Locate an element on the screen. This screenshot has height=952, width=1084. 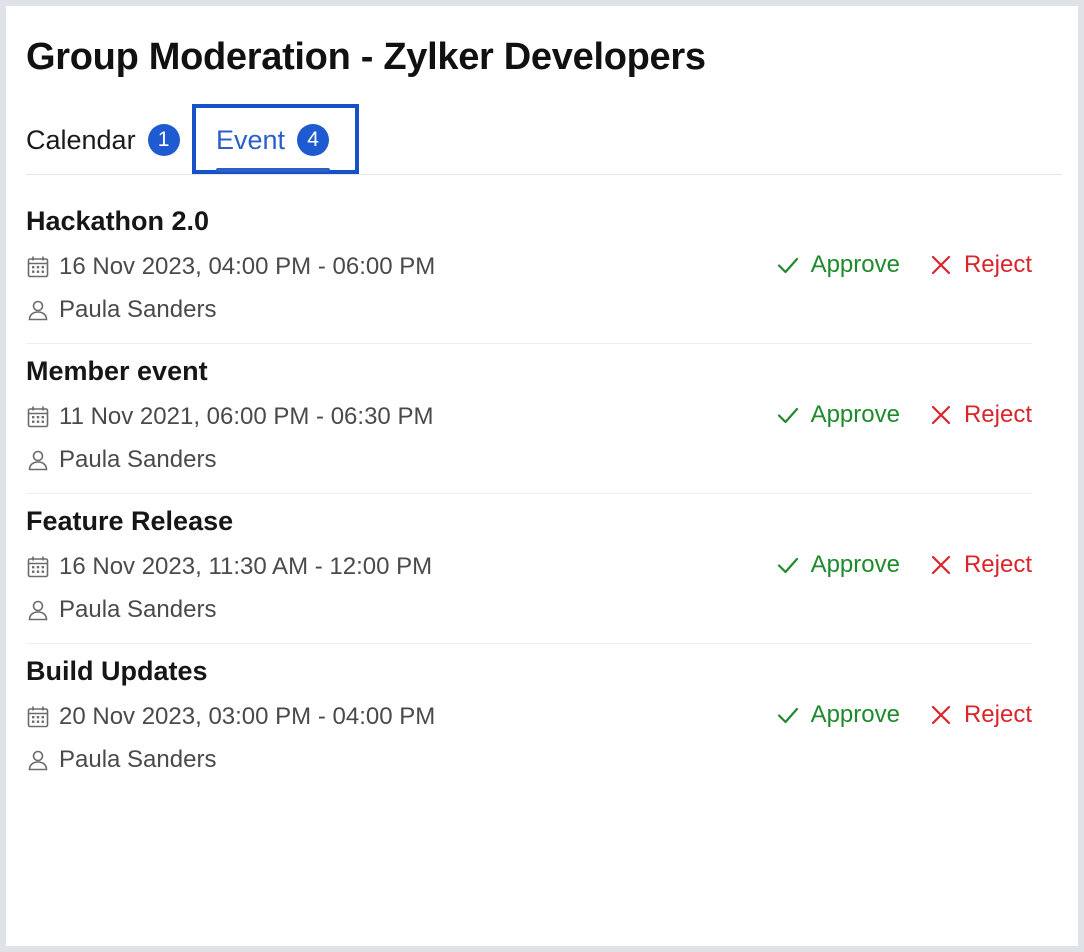
tab-bar: Calendar 1 Event 4 is located at coordinates (544, 139).